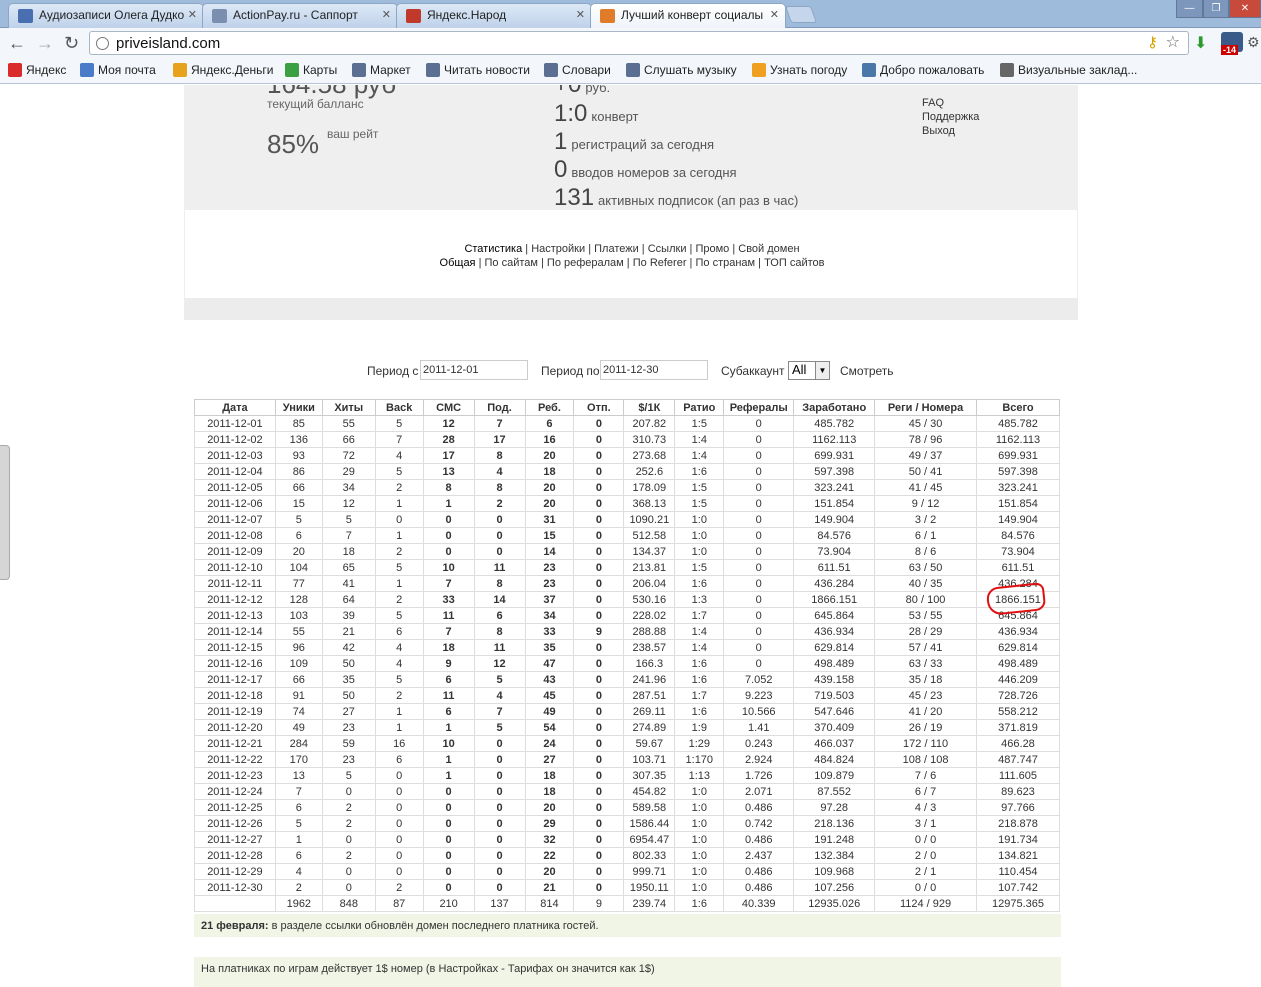  Describe the element at coordinates (499, 407) in the screenshot. I see `col-subscriptions: Под.` at that location.